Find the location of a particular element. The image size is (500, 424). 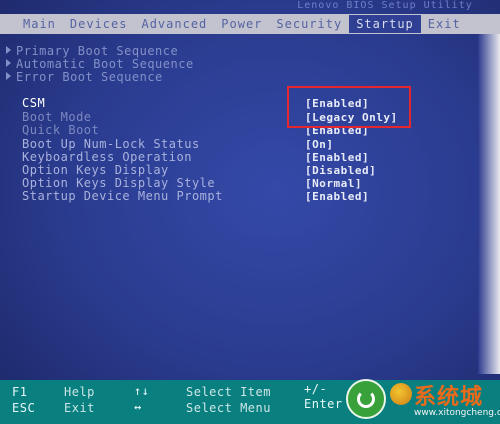

watermark-logo: 系统城 www.xitongcheng.com is located at coordinates (423, 400).